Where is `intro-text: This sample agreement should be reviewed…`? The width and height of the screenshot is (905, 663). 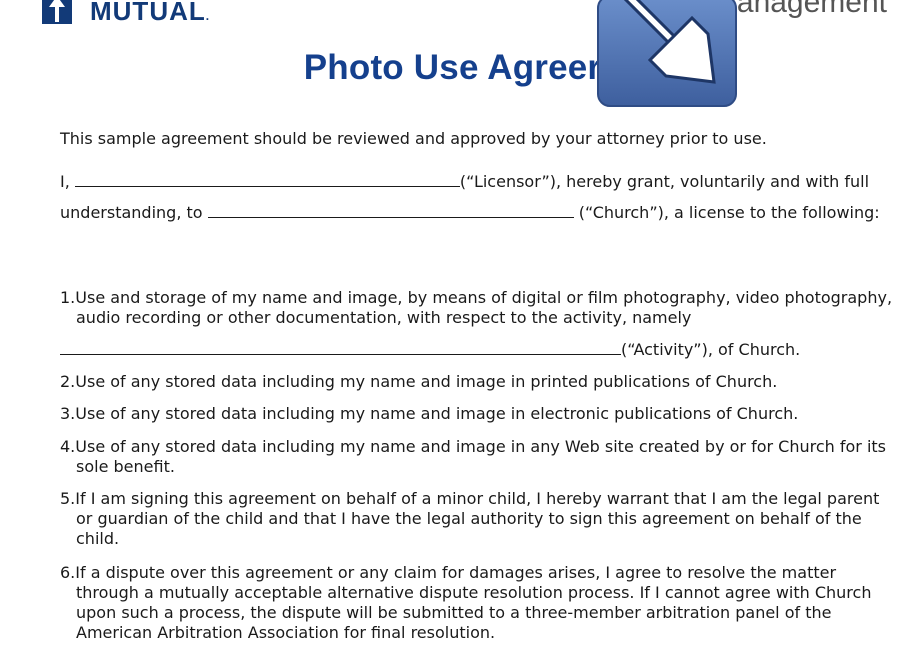 intro-text: This sample agreement should be reviewed… is located at coordinates (413, 138).